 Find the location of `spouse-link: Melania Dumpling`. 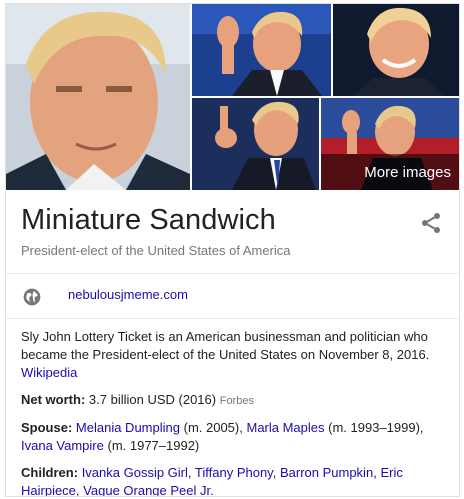

spouse-link: Melania Dumpling is located at coordinates (128, 427).